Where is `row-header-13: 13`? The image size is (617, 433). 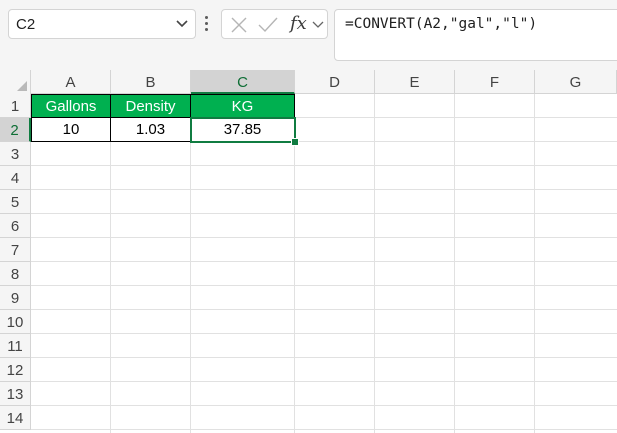 row-header-13: 13 is located at coordinates (15, 394).